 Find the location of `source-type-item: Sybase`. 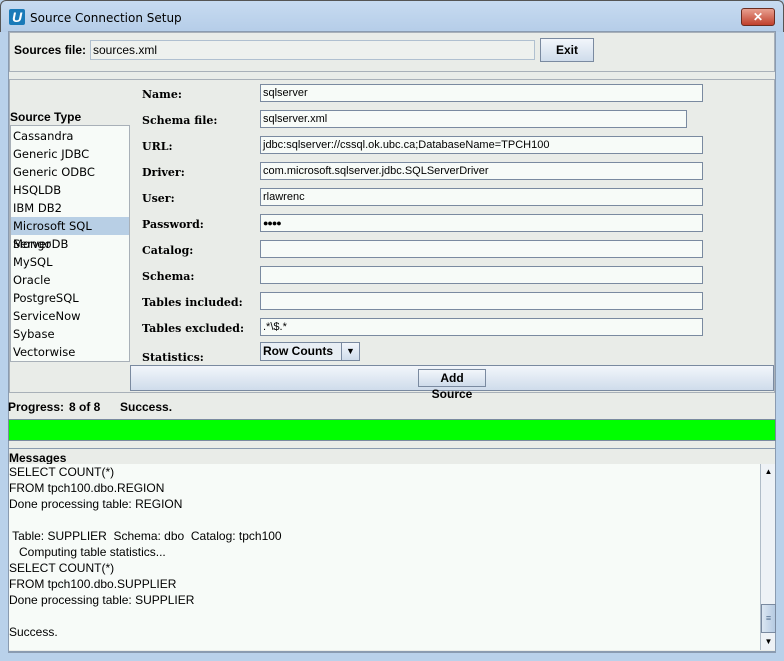

source-type-item: Sybase is located at coordinates (70, 334).